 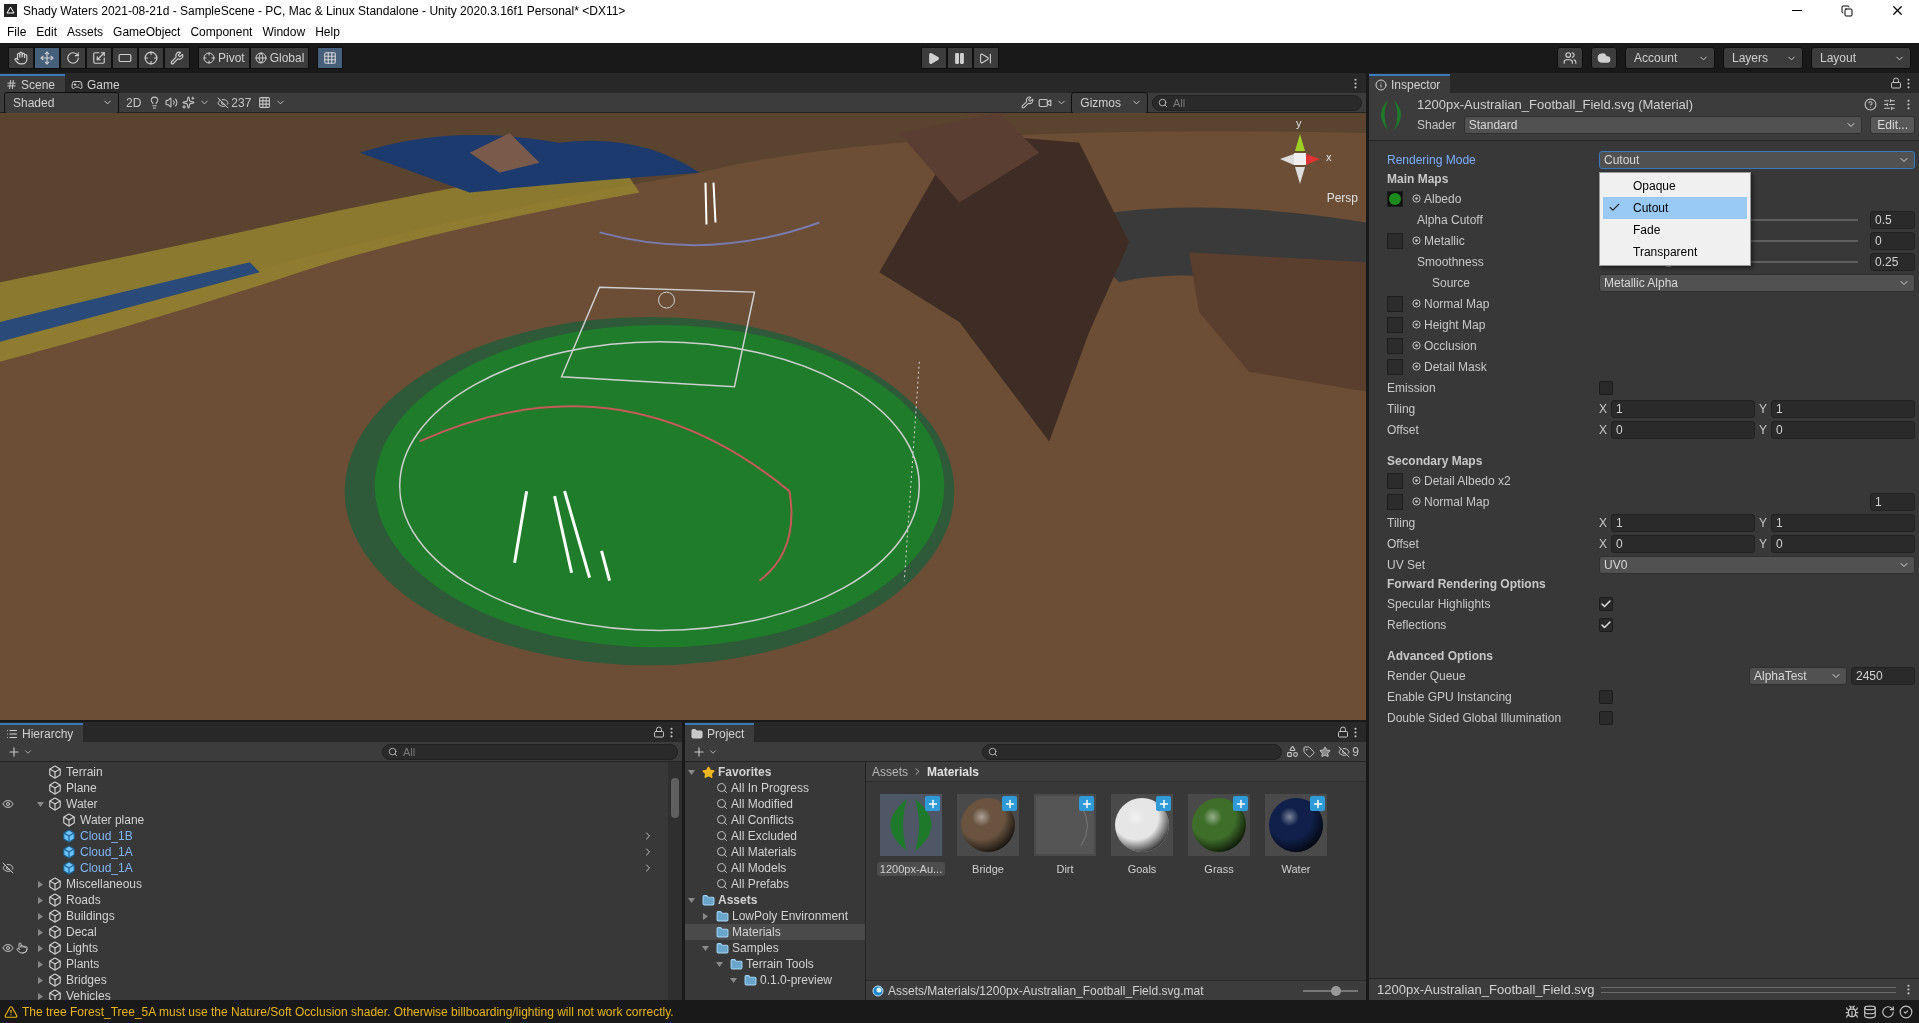 What do you see at coordinates (1670, 58) in the screenshot?
I see `account-dropdown: Account` at bounding box center [1670, 58].